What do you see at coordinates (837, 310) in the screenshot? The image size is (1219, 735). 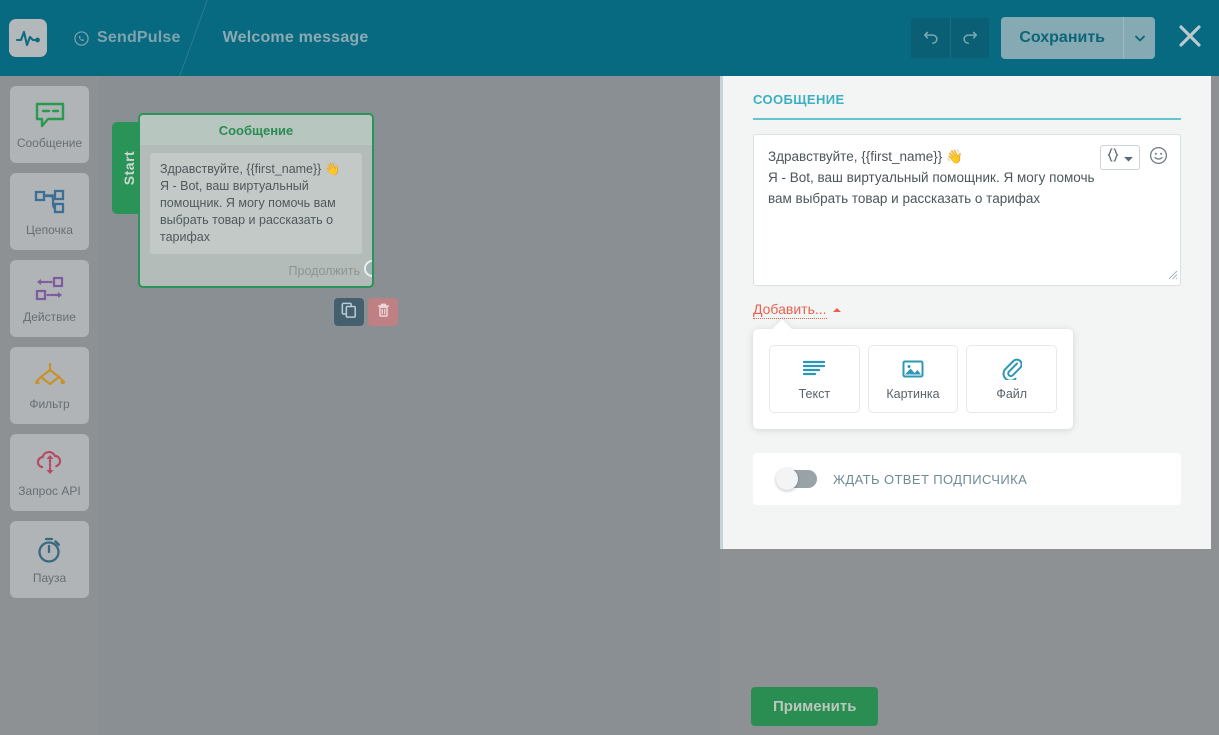 I see `chevron-up-icon` at bounding box center [837, 310].